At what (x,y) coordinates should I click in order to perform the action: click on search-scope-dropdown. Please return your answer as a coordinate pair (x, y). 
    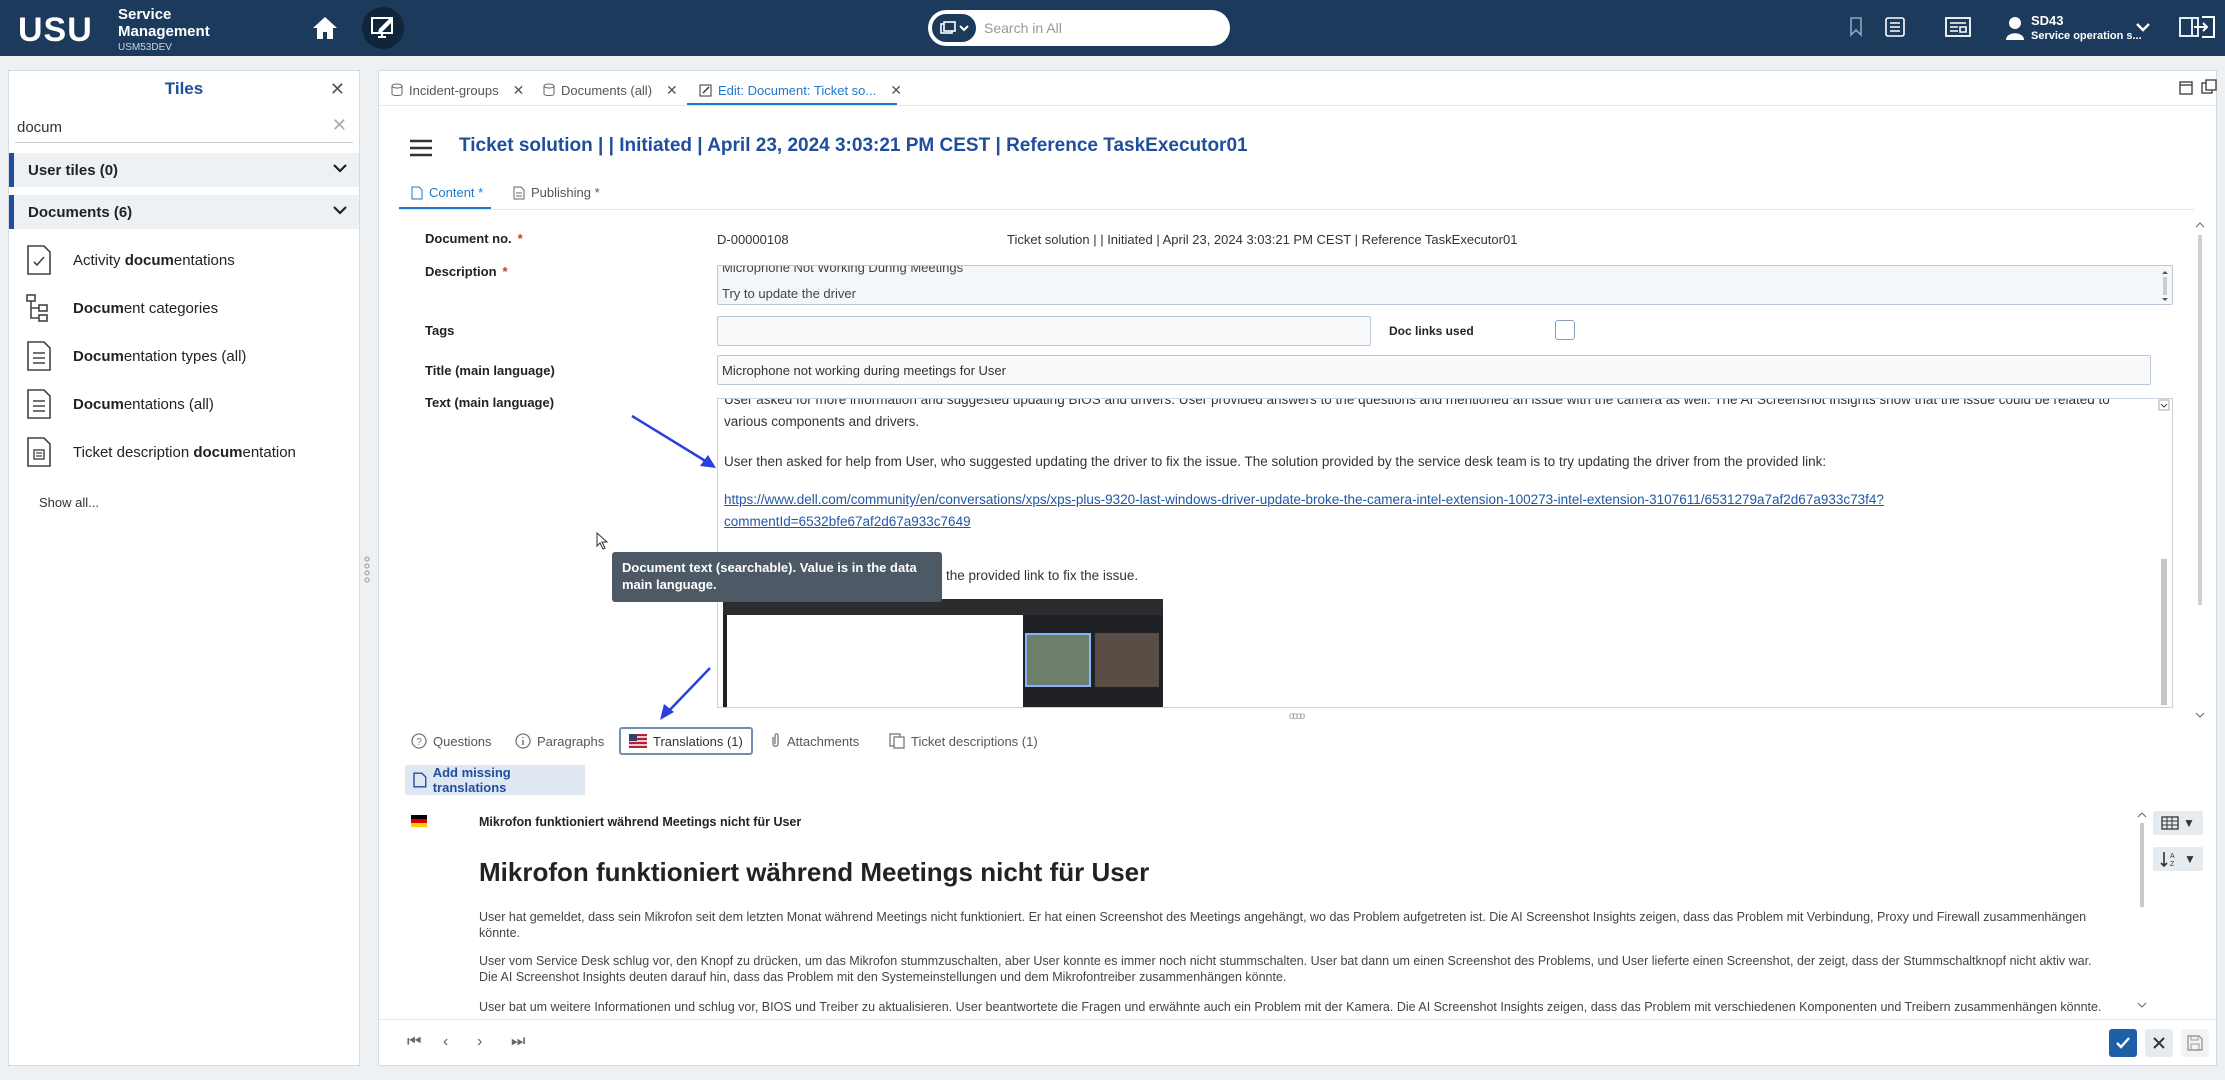
    Looking at the image, I should click on (954, 28).